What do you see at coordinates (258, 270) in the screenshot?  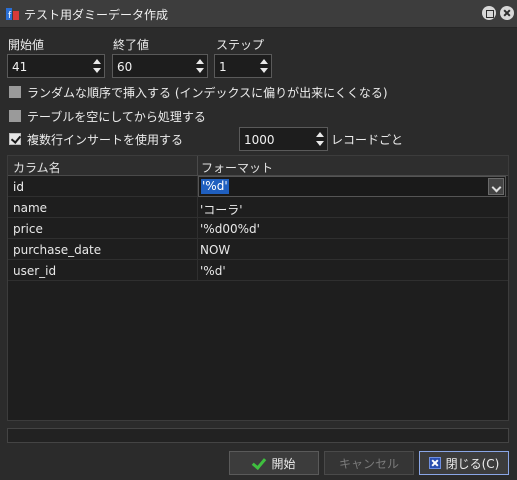 I see `table-row: user_id '%d'` at bounding box center [258, 270].